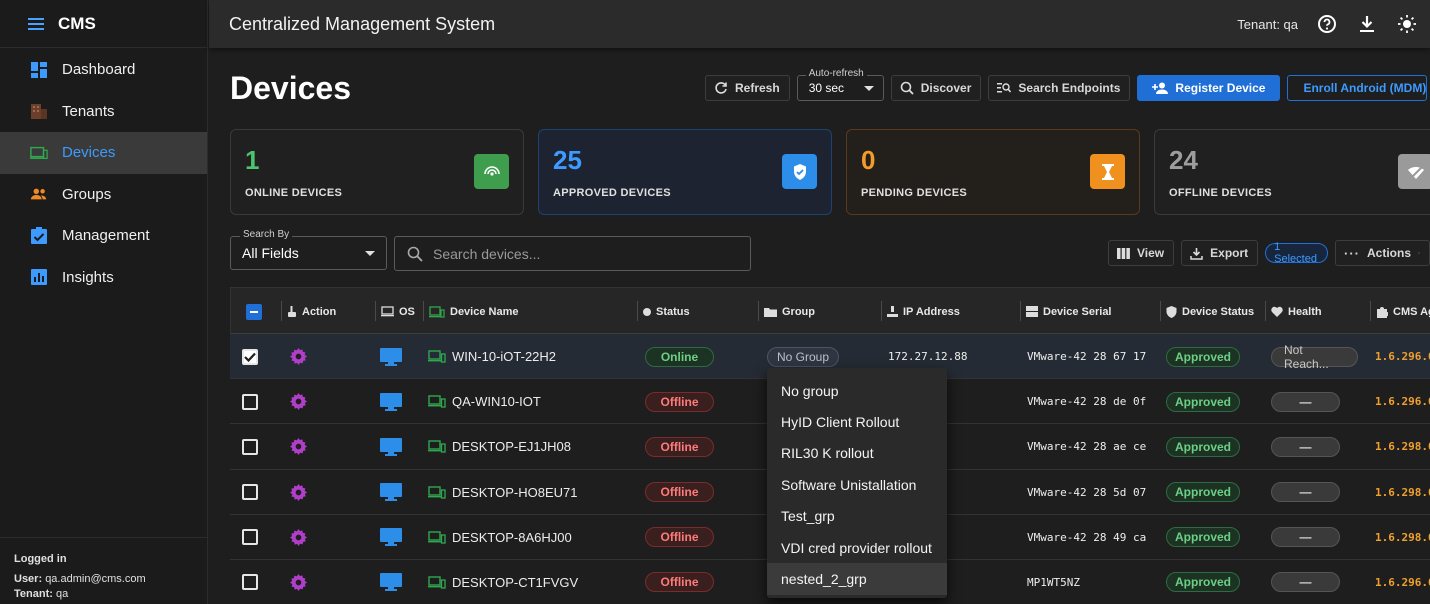 Image resolution: width=1430 pixels, height=604 pixels. Describe the element at coordinates (747, 88) in the screenshot. I see `refresh-button: Refresh` at that location.